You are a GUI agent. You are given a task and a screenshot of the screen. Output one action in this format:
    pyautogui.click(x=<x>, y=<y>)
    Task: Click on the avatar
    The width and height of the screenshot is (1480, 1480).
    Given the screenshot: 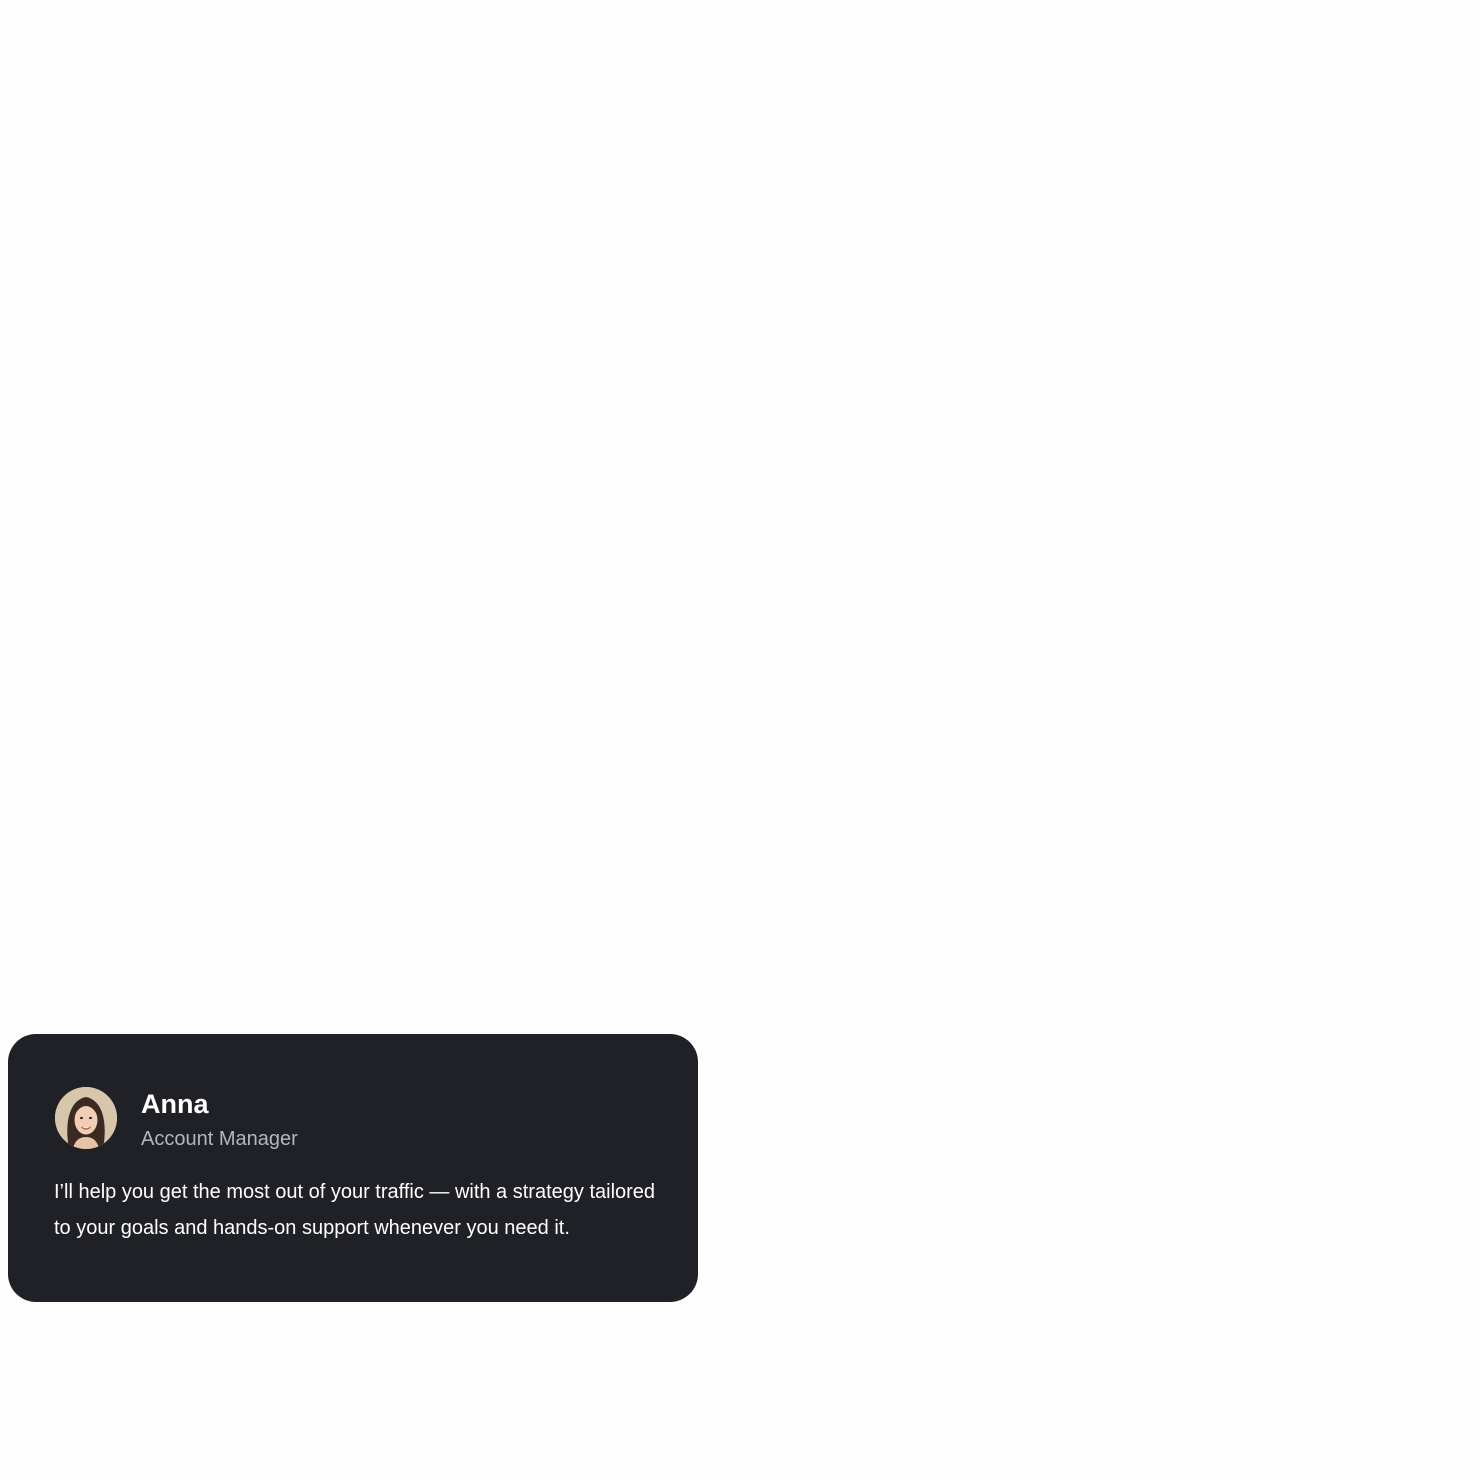 What is the action you would take?
    pyautogui.click(x=86, y=1118)
    